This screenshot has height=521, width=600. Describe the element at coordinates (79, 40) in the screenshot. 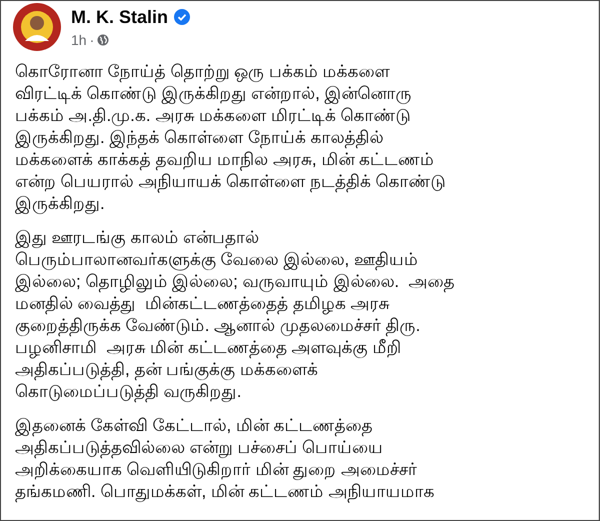

I see `post-time: 1h` at that location.